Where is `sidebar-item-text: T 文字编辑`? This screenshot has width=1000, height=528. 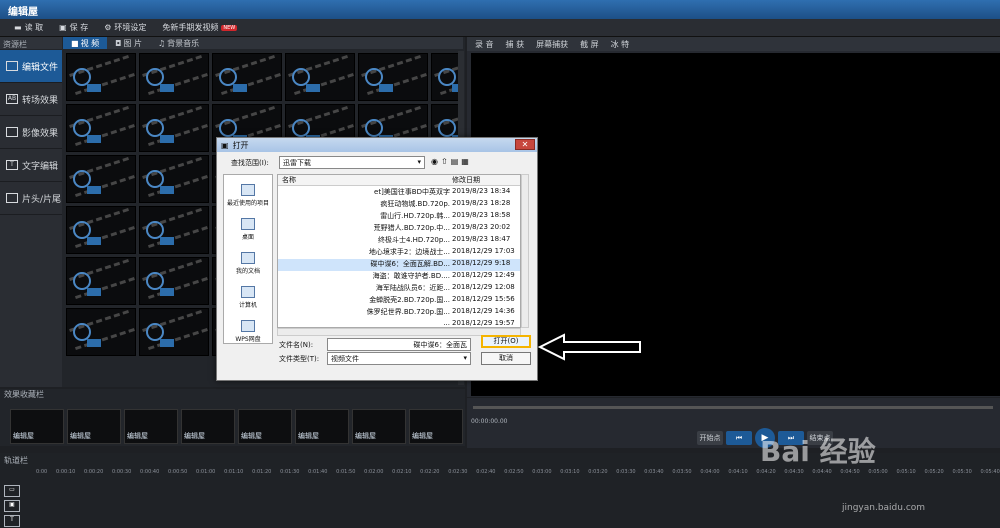
sidebar-item-text: T 文字编辑 is located at coordinates (31, 165).